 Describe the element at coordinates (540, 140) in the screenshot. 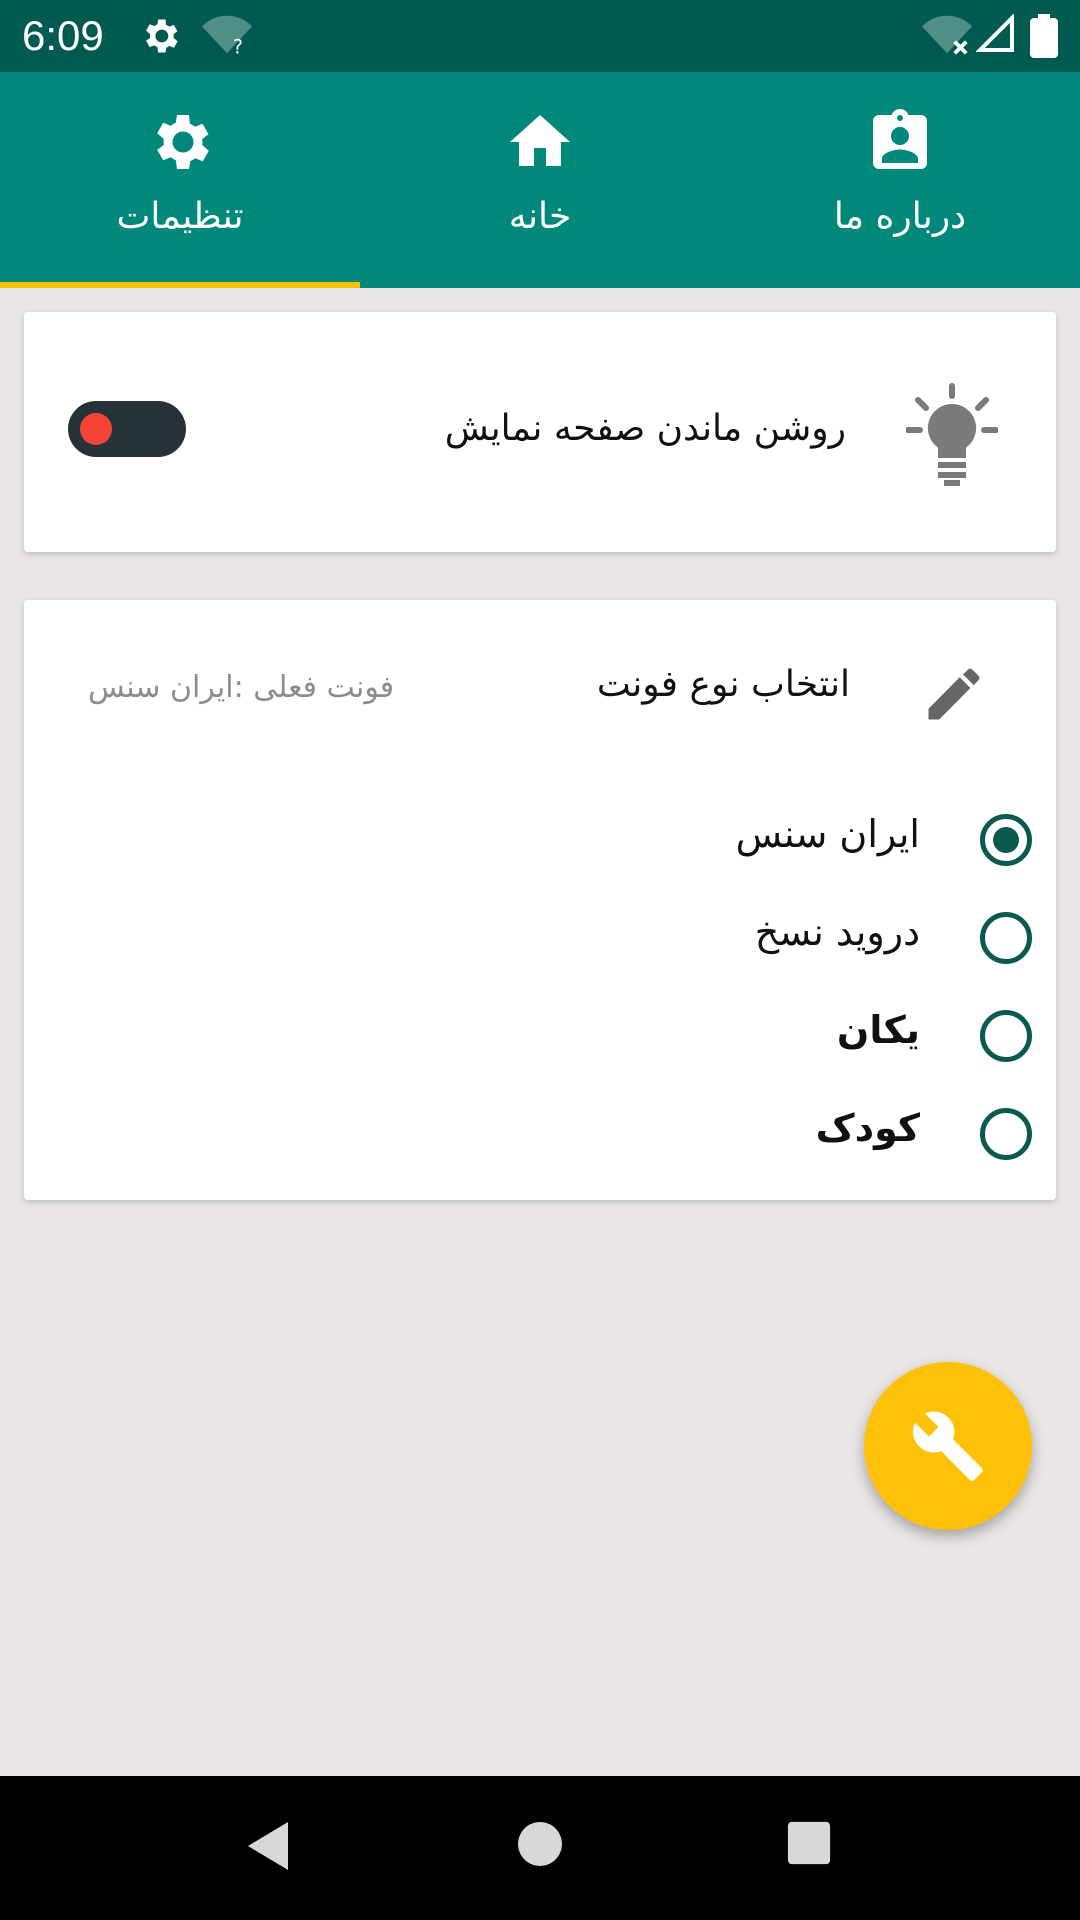

I see `home-icon` at that location.